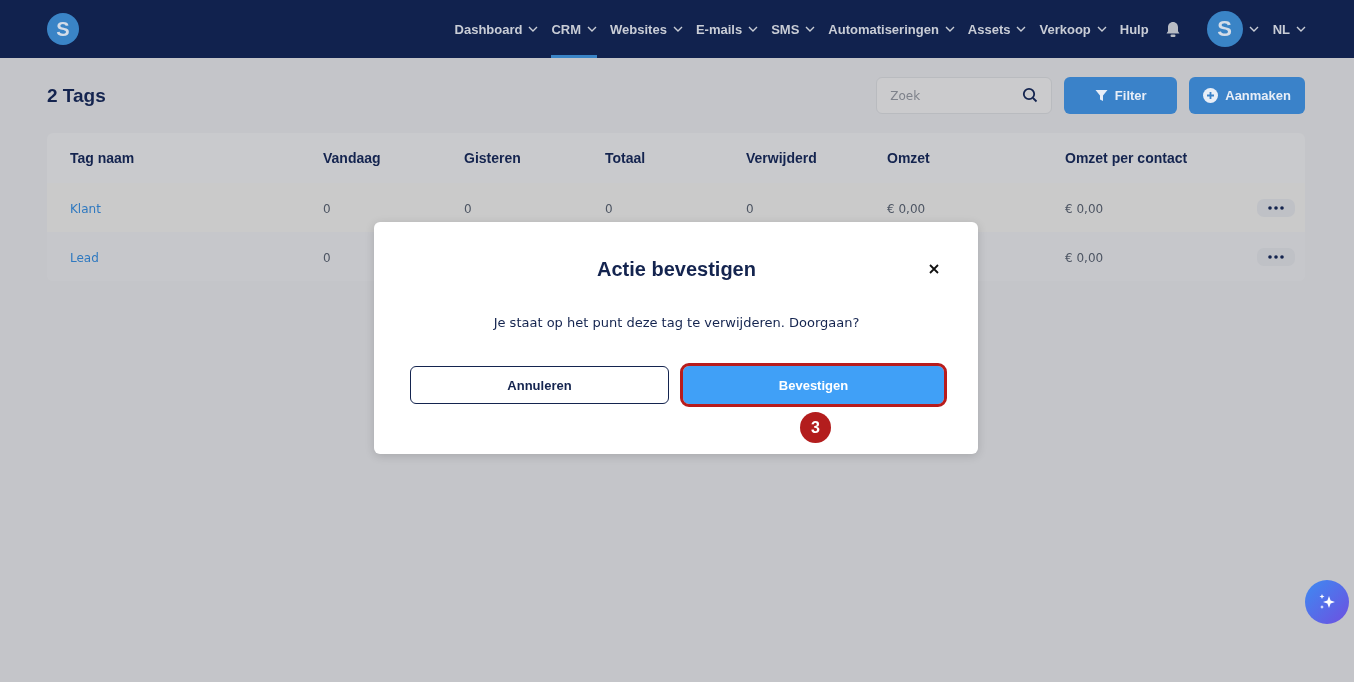 The height and width of the screenshot is (682, 1354). What do you see at coordinates (492, 158) in the screenshot?
I see `column-header: Gisteren` at bounding box center [492, 158].